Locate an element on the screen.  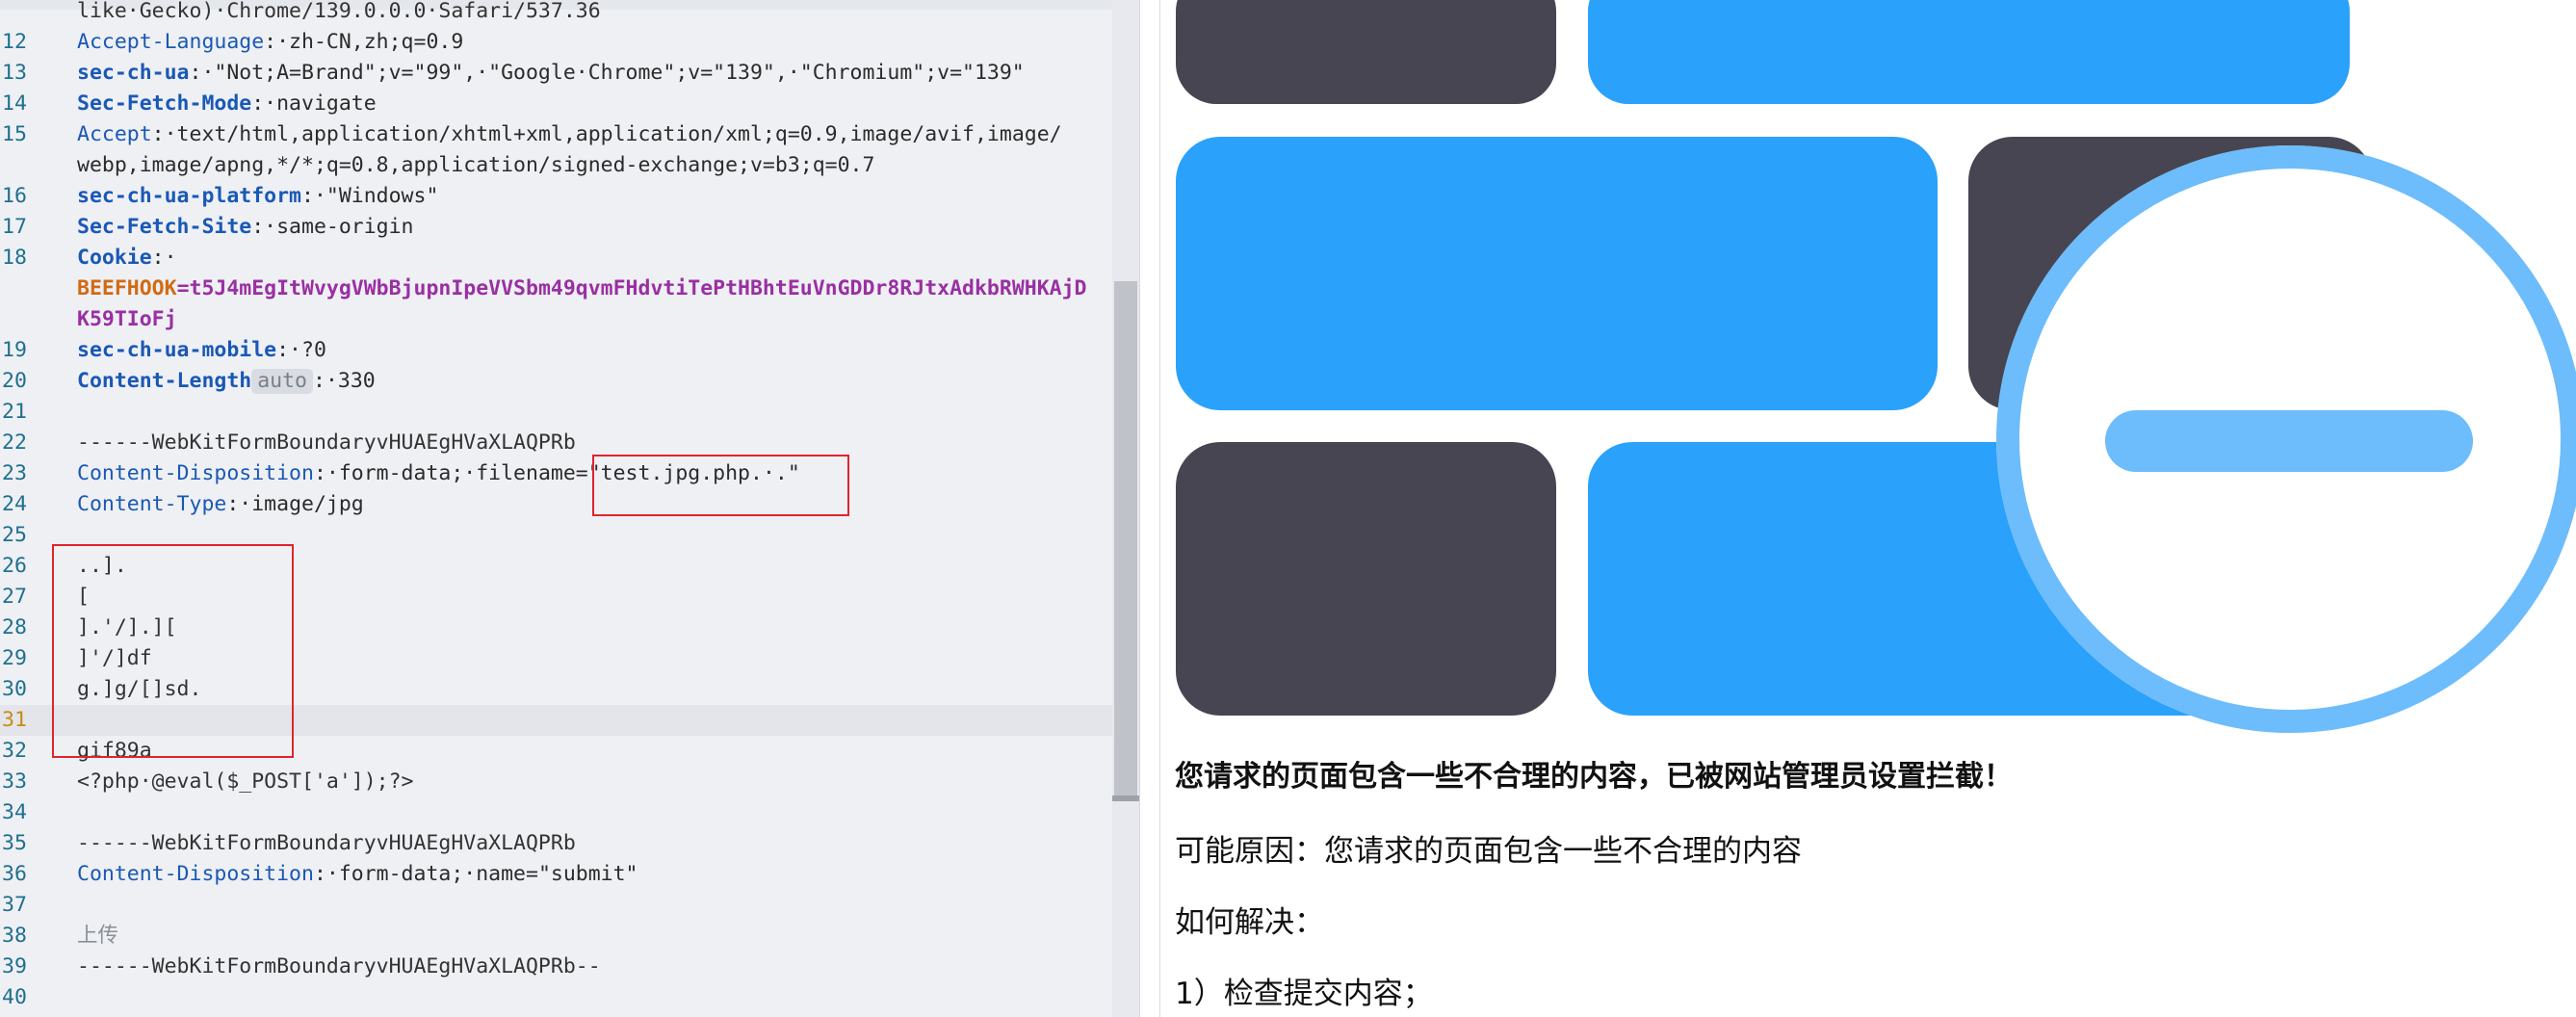
line-number: 40 is located at coordinates (14, 997).